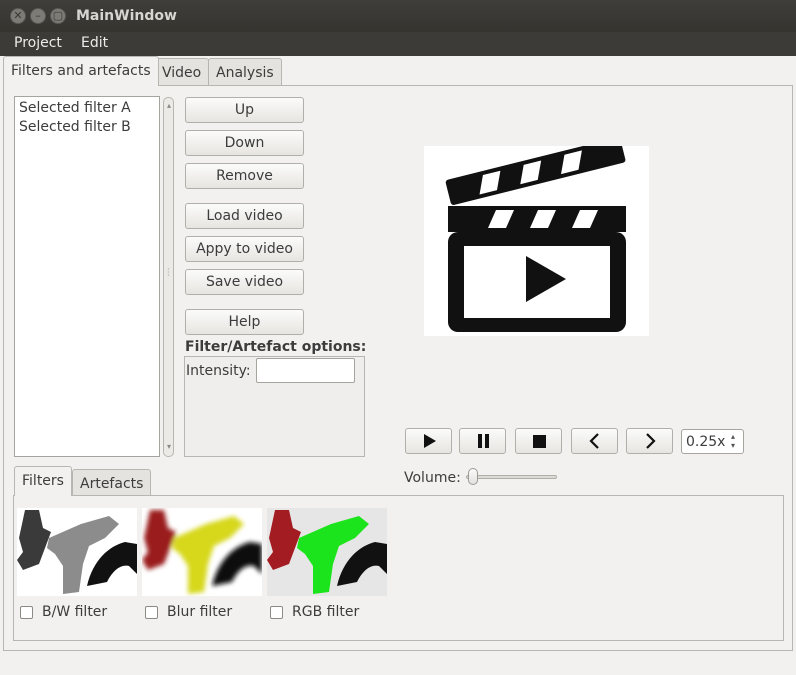 Image resolution: width=796 pixels, height=675 pixels. What do you see at coordinates (169, 105) in the screenshot?
I see `chevron-up-icon: ▴` at bounding box center [169, 105].